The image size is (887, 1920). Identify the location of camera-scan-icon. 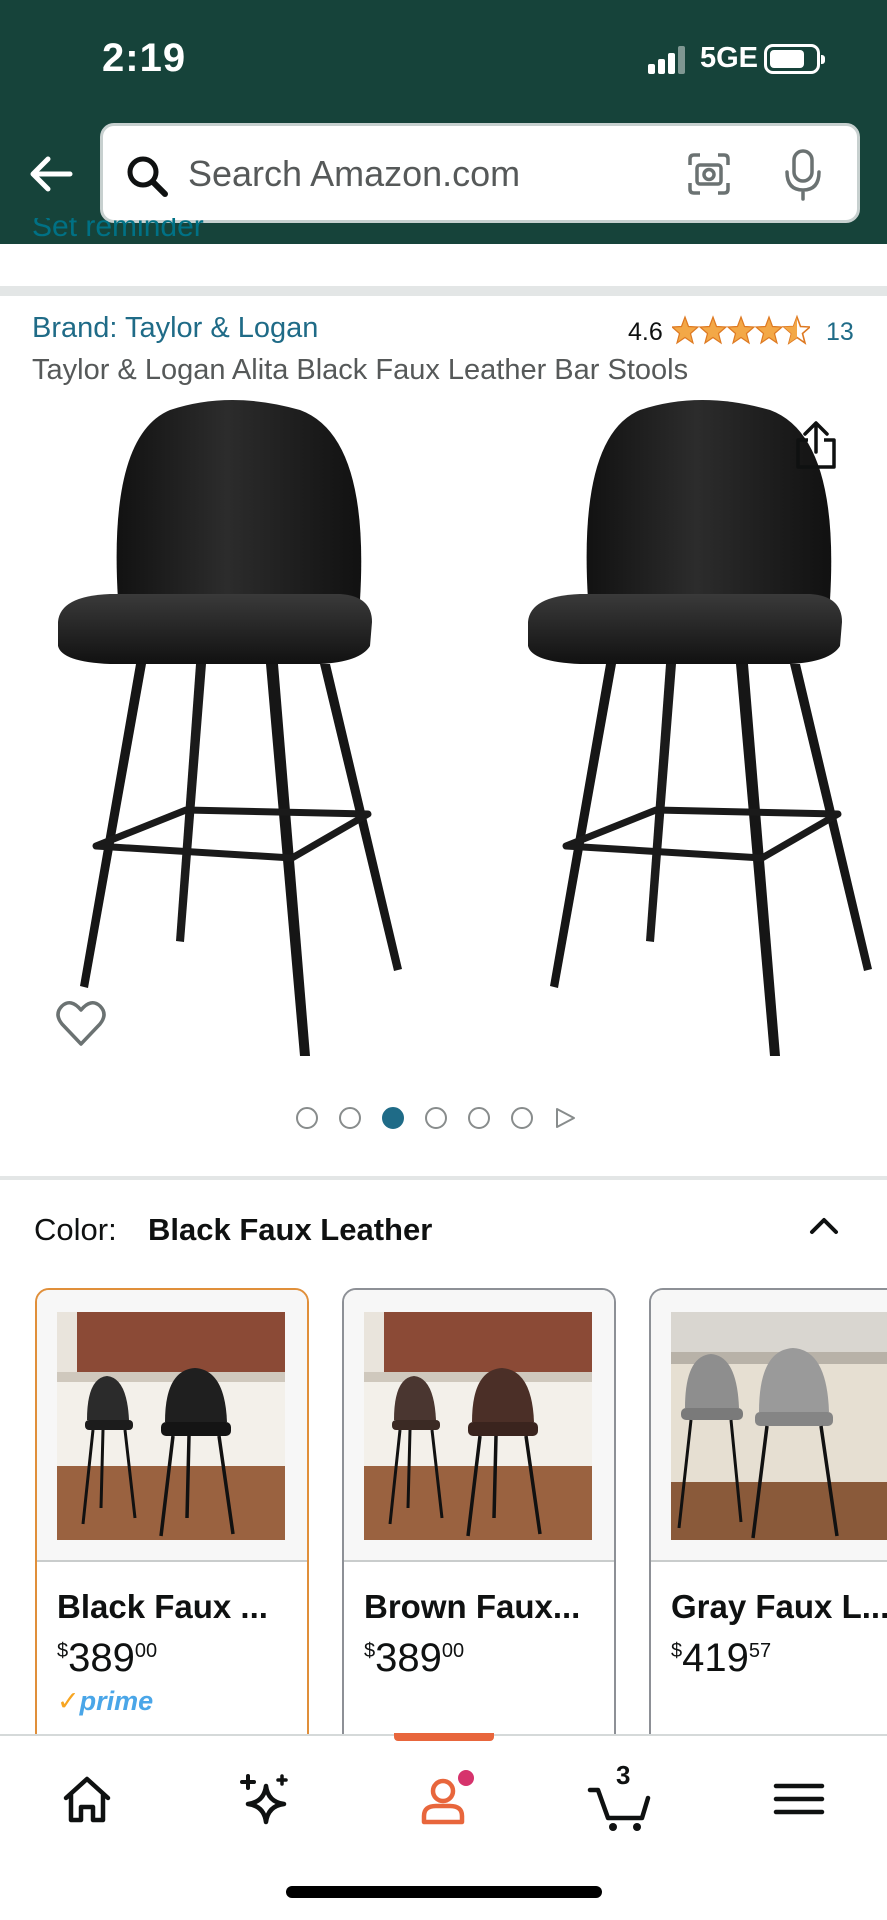
(709, 174).